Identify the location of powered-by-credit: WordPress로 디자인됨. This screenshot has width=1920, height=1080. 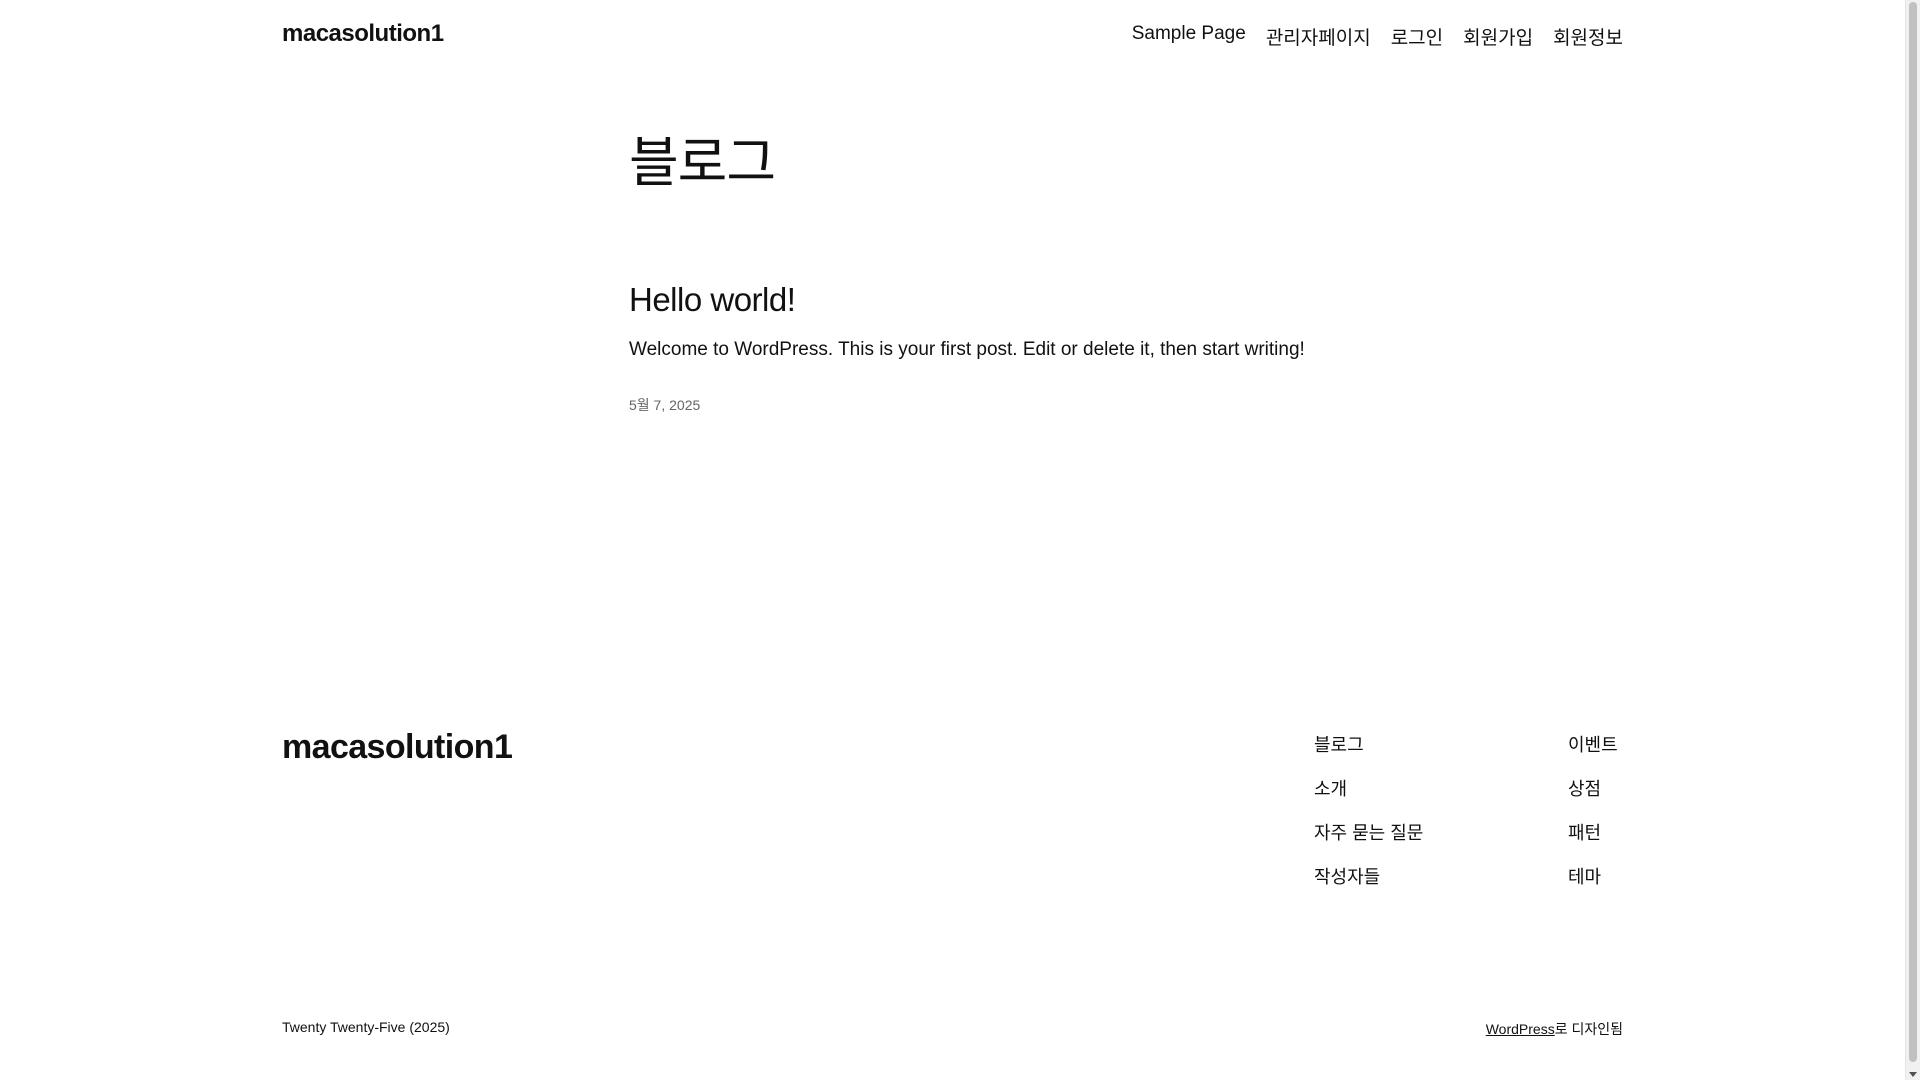
(1554, 1029).